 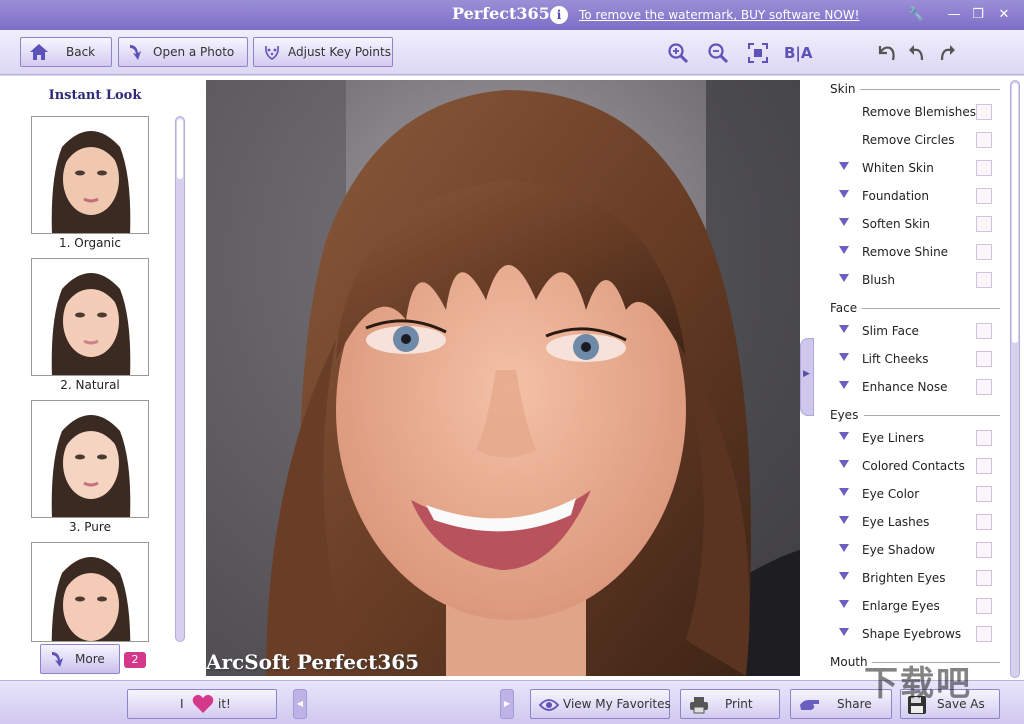 I want to click on back-button: Back, so click(x=66, y=52).